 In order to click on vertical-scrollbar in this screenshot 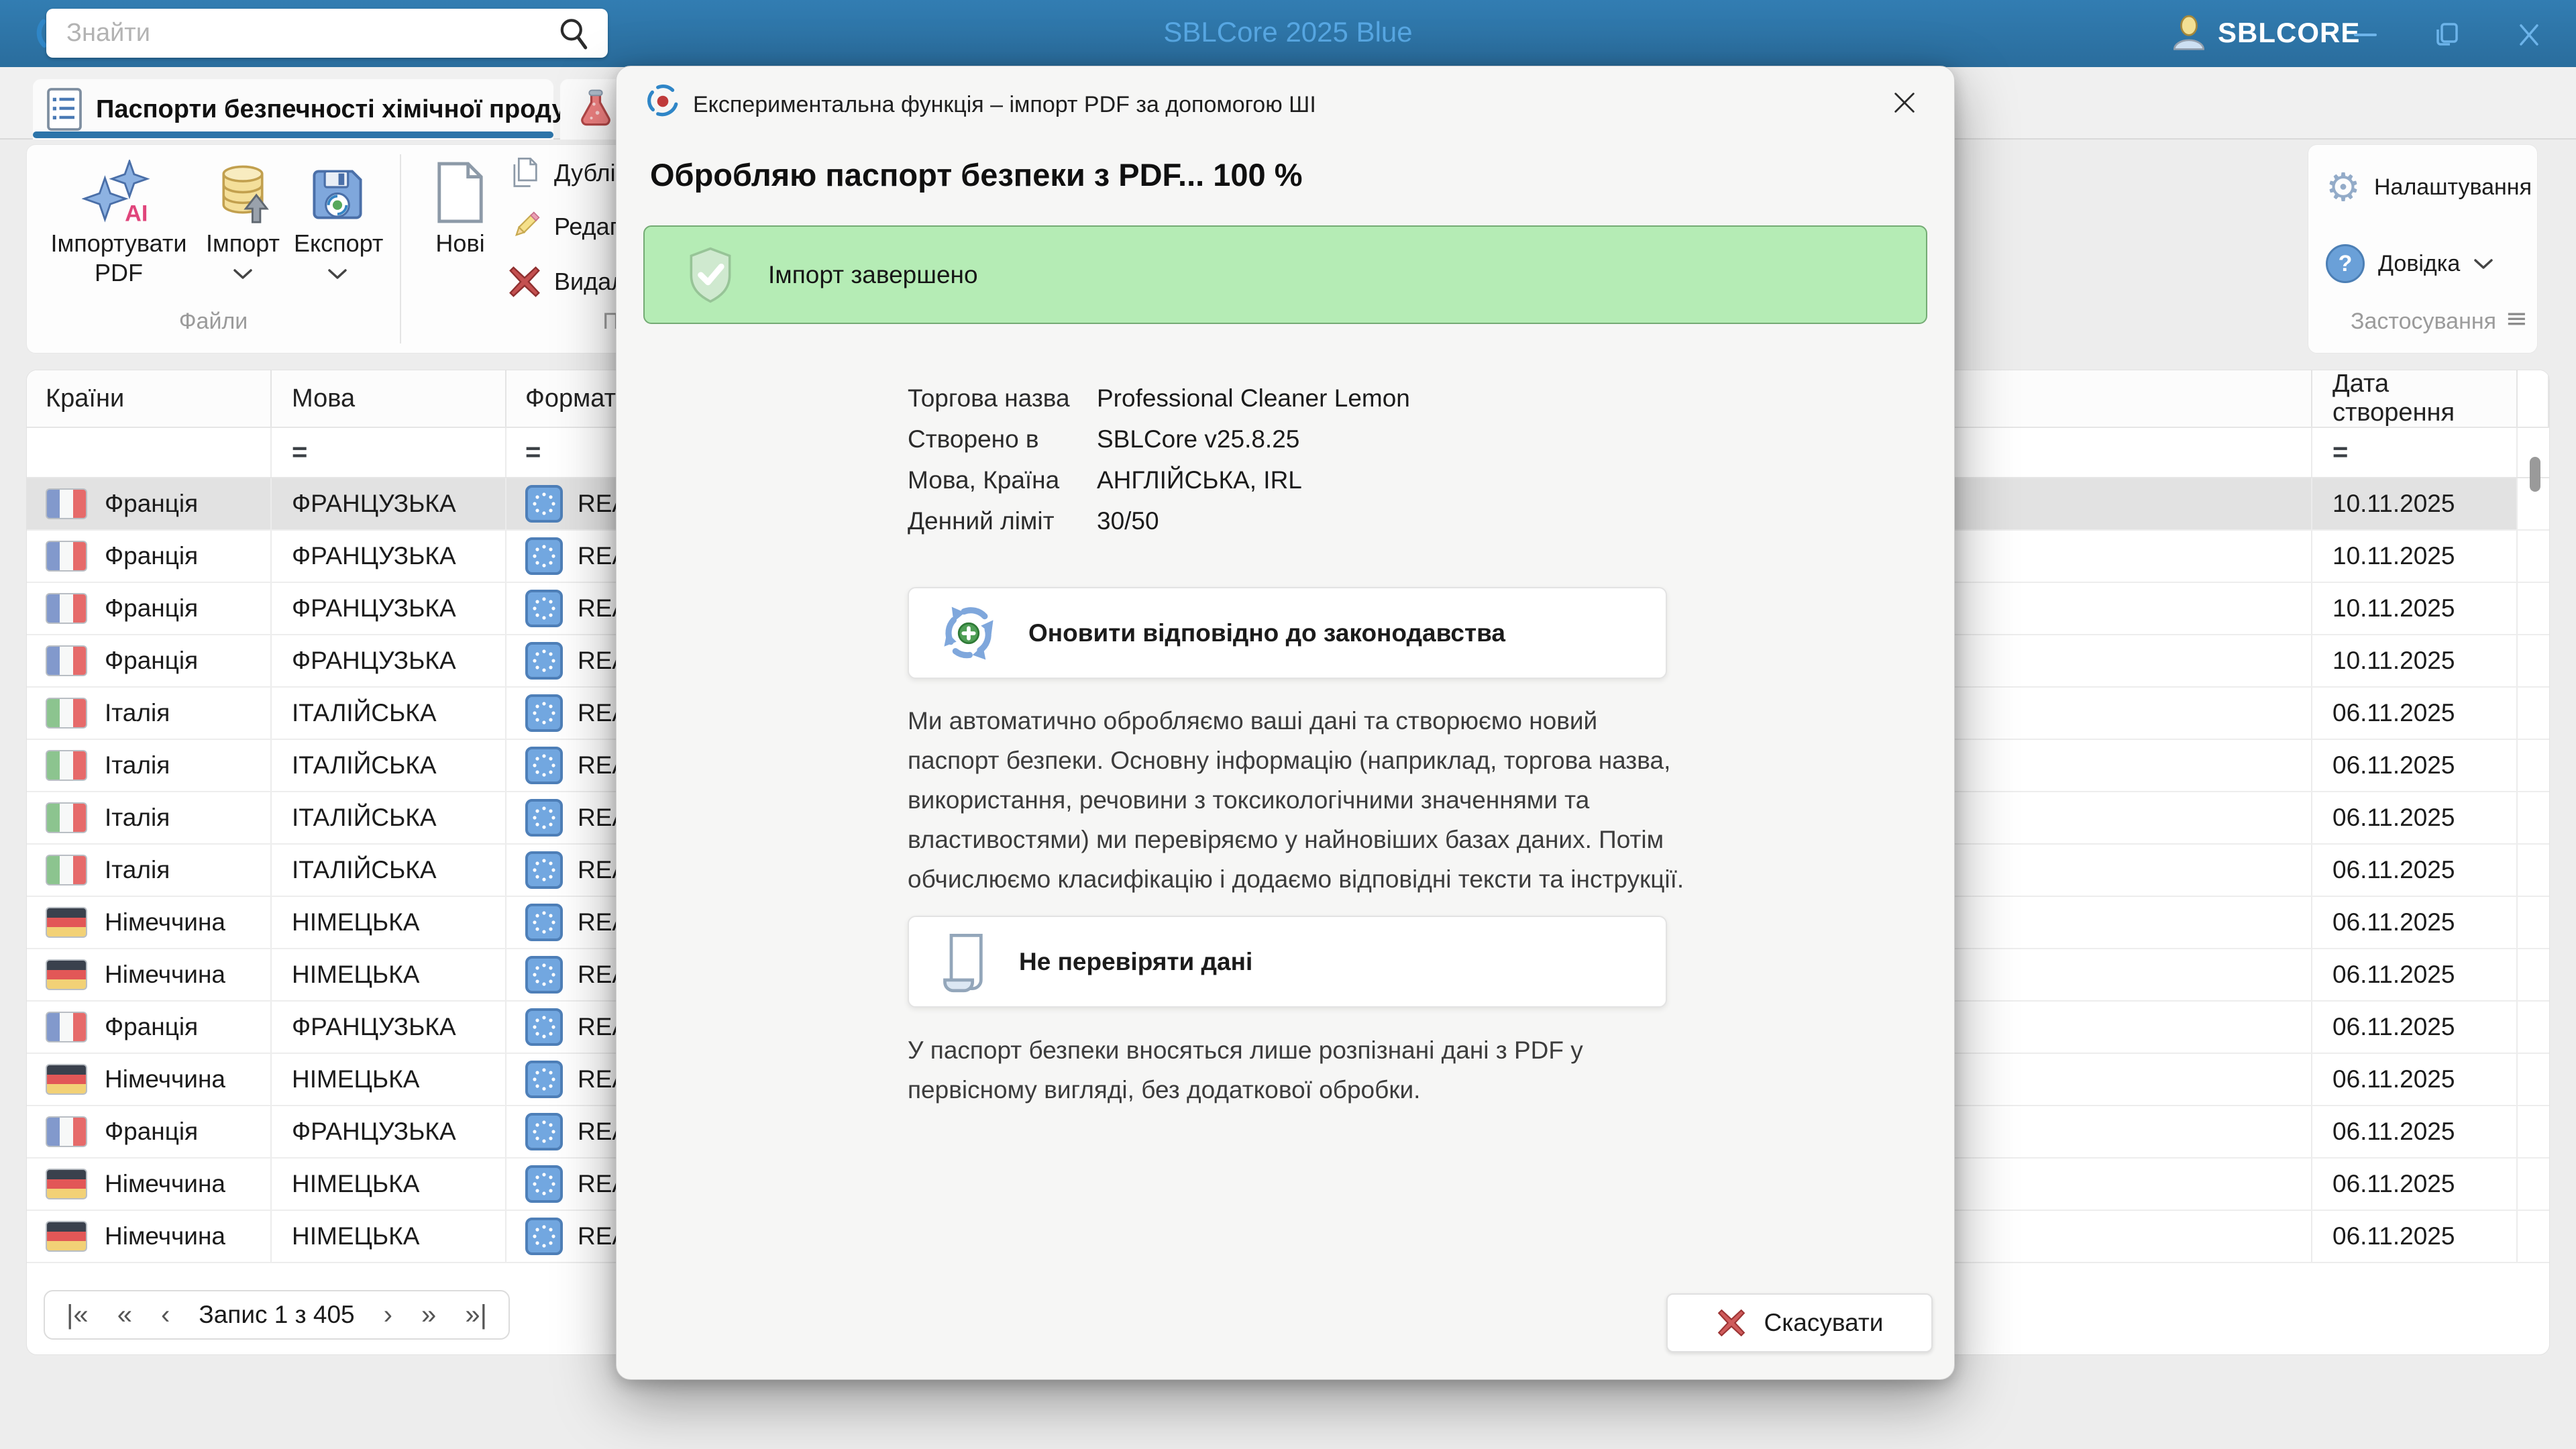, I will do `click(2535, 474)`.